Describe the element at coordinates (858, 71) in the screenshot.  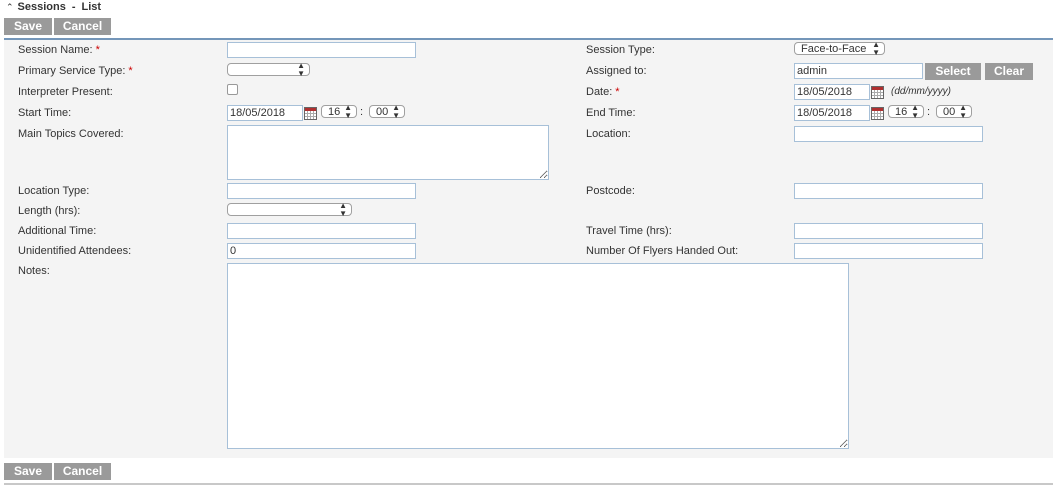
I see `assigned-to-input` at that location.